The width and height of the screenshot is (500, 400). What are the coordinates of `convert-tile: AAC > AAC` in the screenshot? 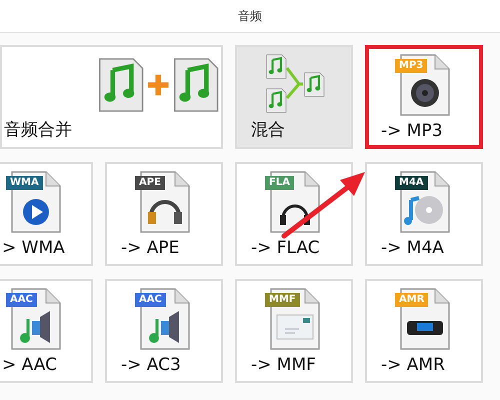 It's located at (46, 331).